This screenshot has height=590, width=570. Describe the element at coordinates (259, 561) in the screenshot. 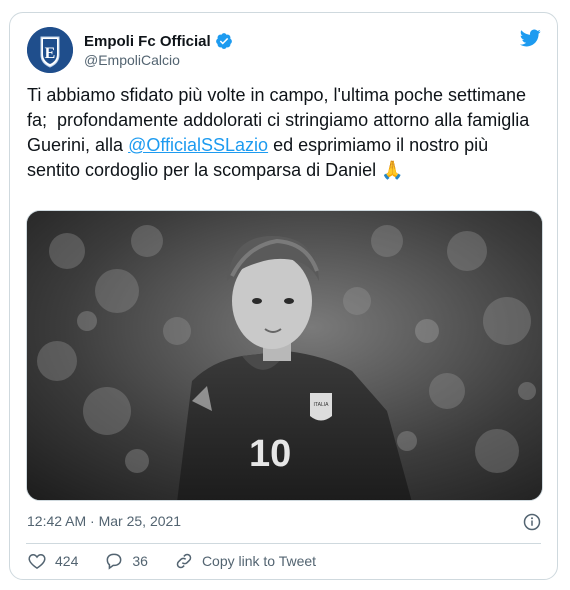

I see `copy-link-label: Copy link to Tweet` at that location.